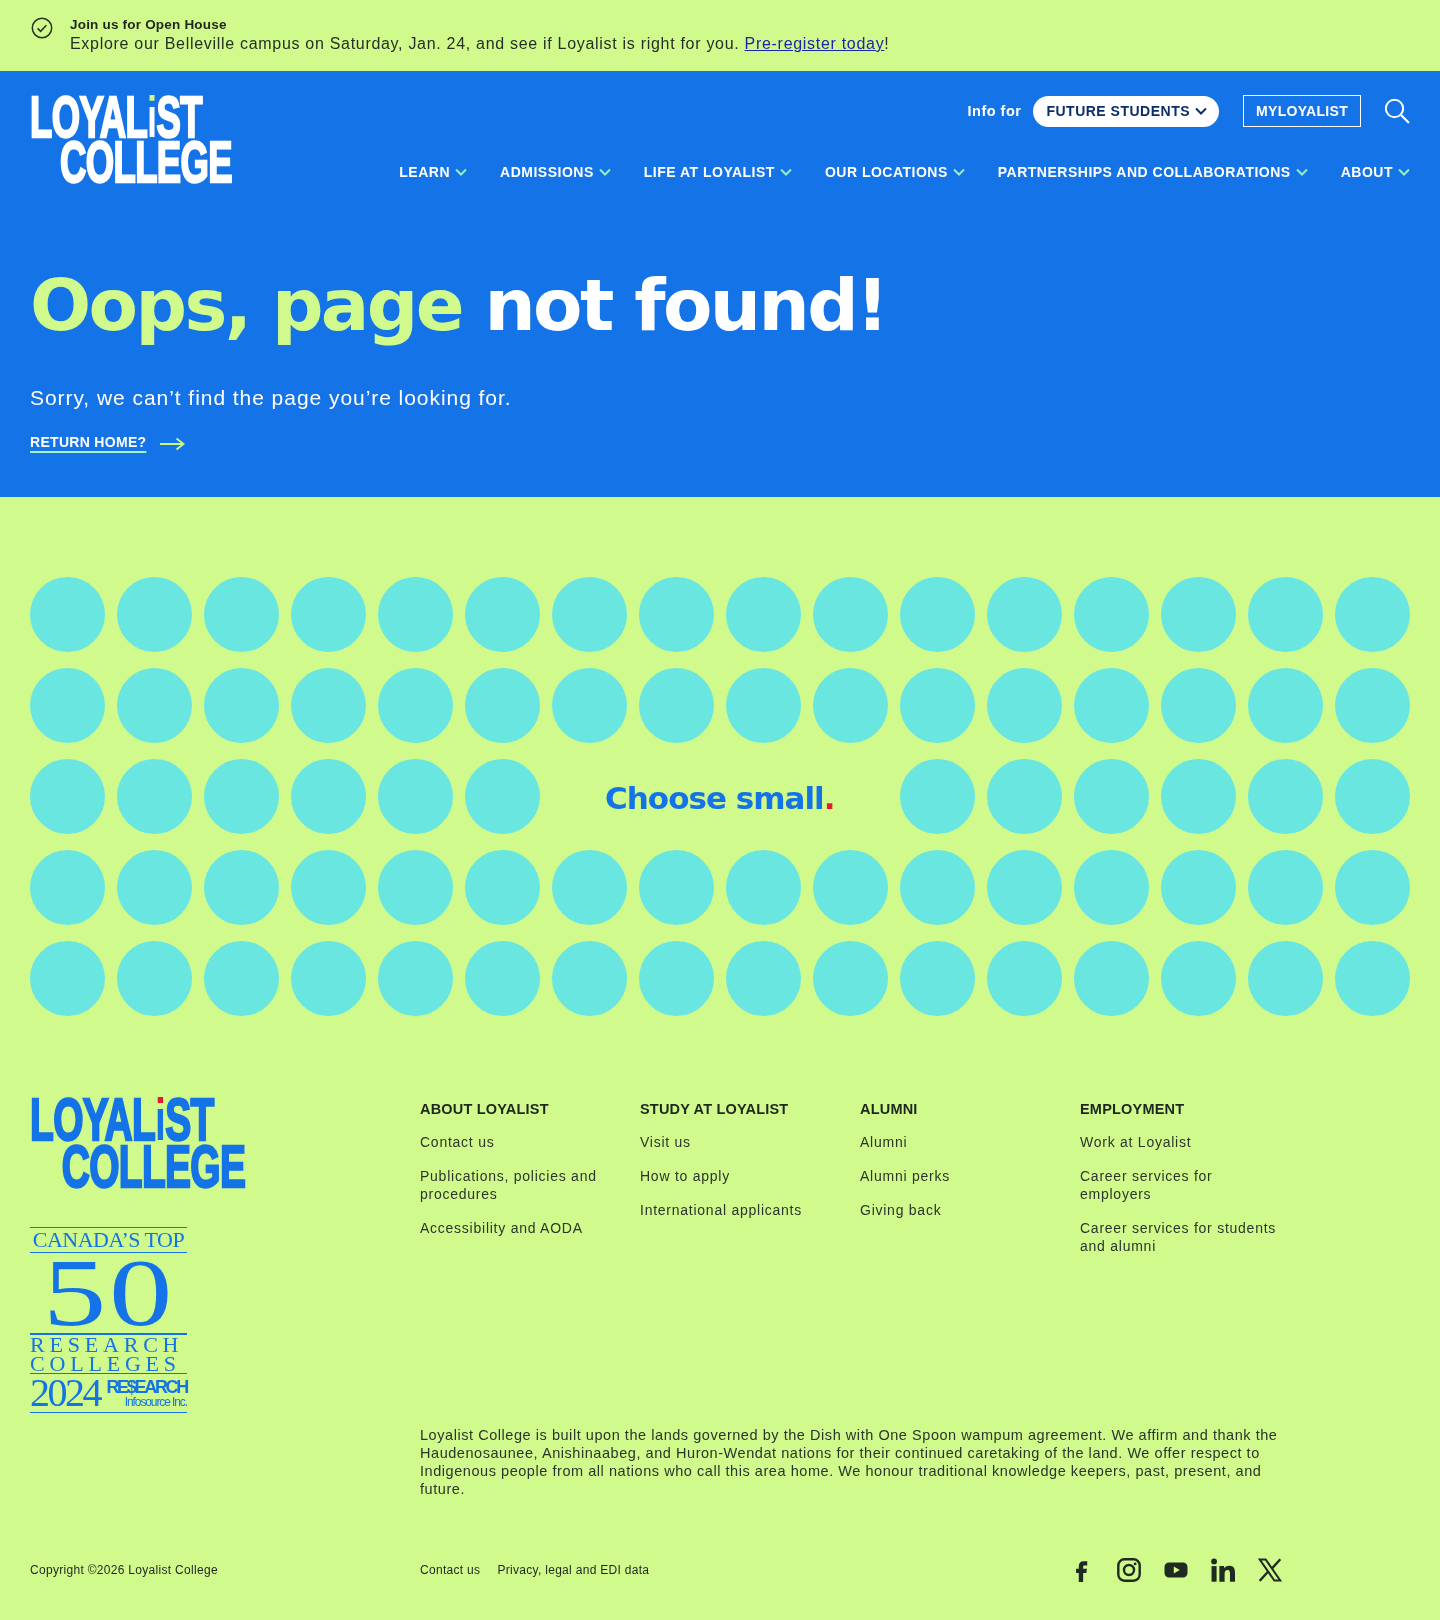  I want to click on audience-dropdown: FUTURE STUDENTS, so click(1126, 111).